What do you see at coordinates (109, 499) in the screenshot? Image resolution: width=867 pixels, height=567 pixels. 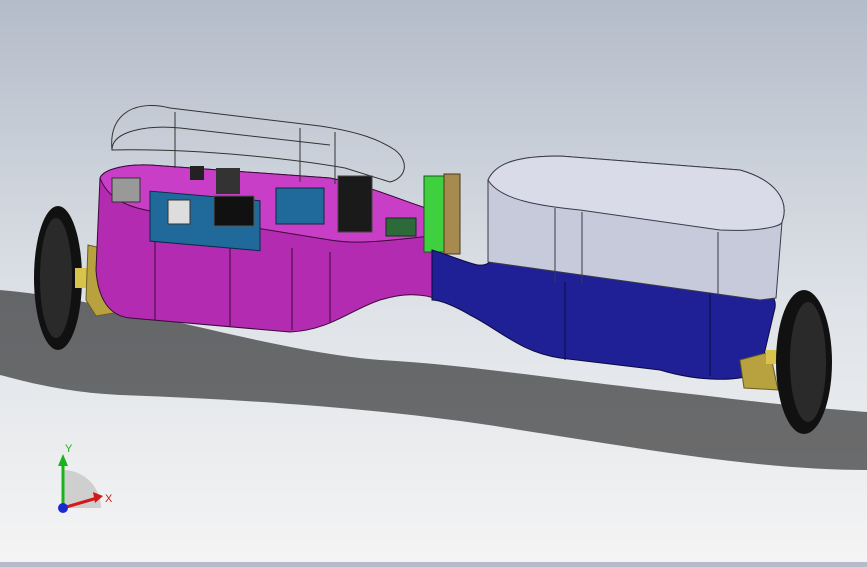 I see `x-axis-label: X` at bounding box center [109, 499].